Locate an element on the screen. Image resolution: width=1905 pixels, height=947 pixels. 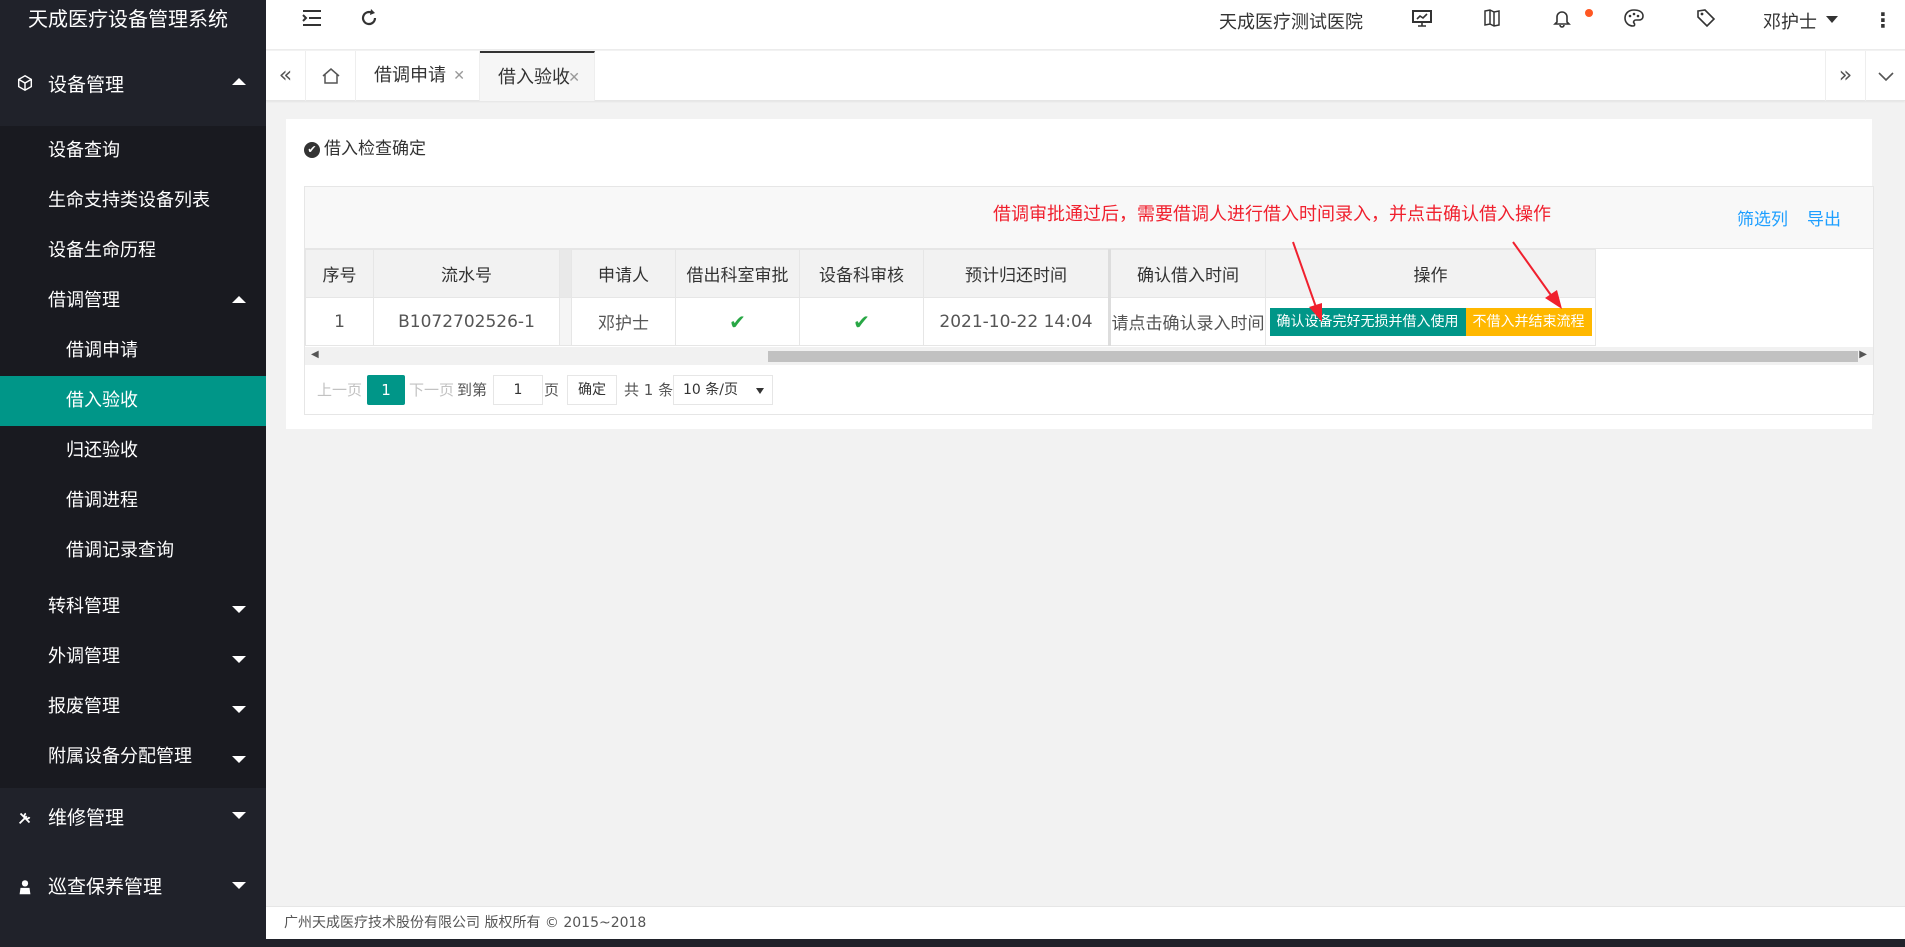
table-header-row: 序号 流水号 申请人 借出科室审批 设备科审核 预计归还时间 确认借入时间 操作 is located at coordinates (950, 273).